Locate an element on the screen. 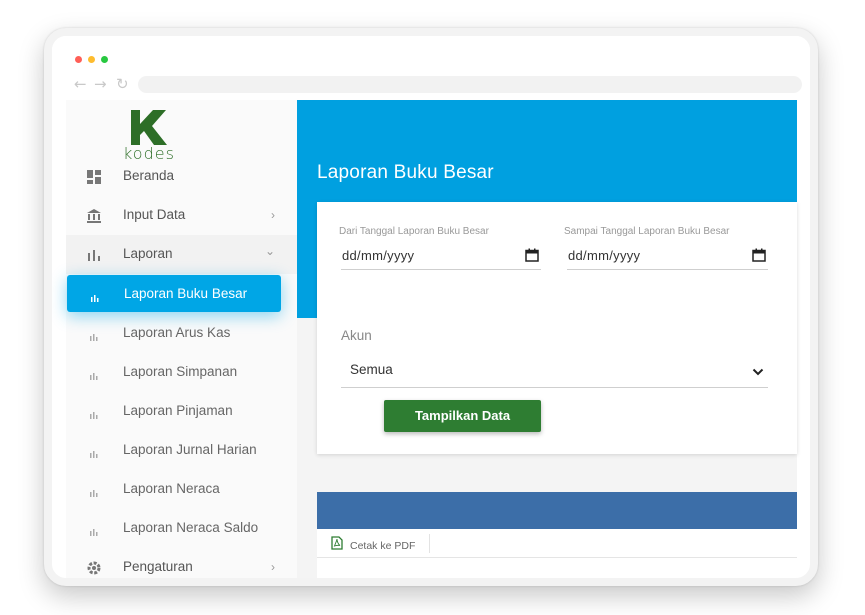 This screenshot has width=865, height=615. sidebar-item-laporan-simpanan: Laporan Simpanan is located at coordinates (181, 372).